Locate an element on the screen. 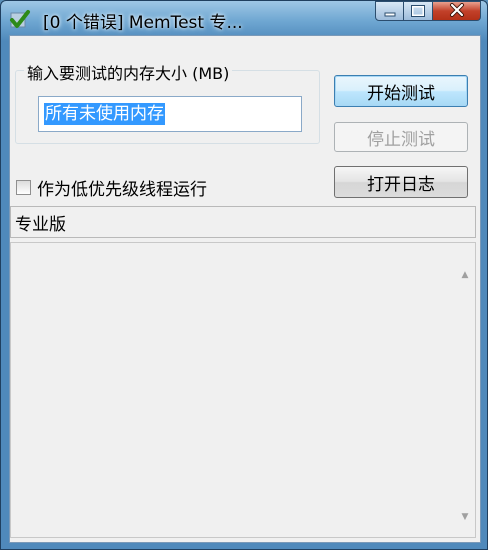  low-priority-label: 作为低优先级线程运行 is located at coordinates (122, 189).